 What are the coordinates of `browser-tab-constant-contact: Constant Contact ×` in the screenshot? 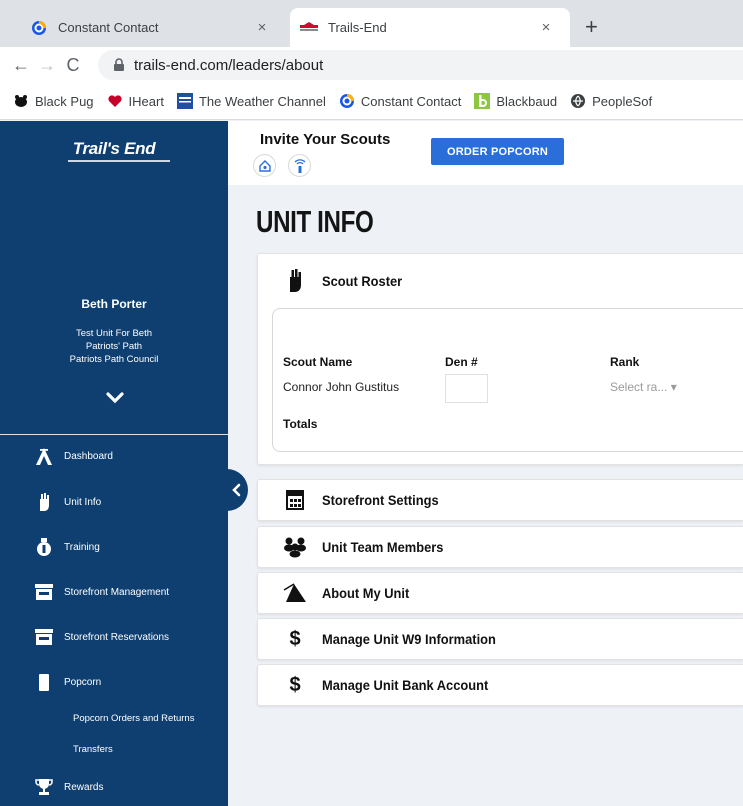 It's located at (153, 27).